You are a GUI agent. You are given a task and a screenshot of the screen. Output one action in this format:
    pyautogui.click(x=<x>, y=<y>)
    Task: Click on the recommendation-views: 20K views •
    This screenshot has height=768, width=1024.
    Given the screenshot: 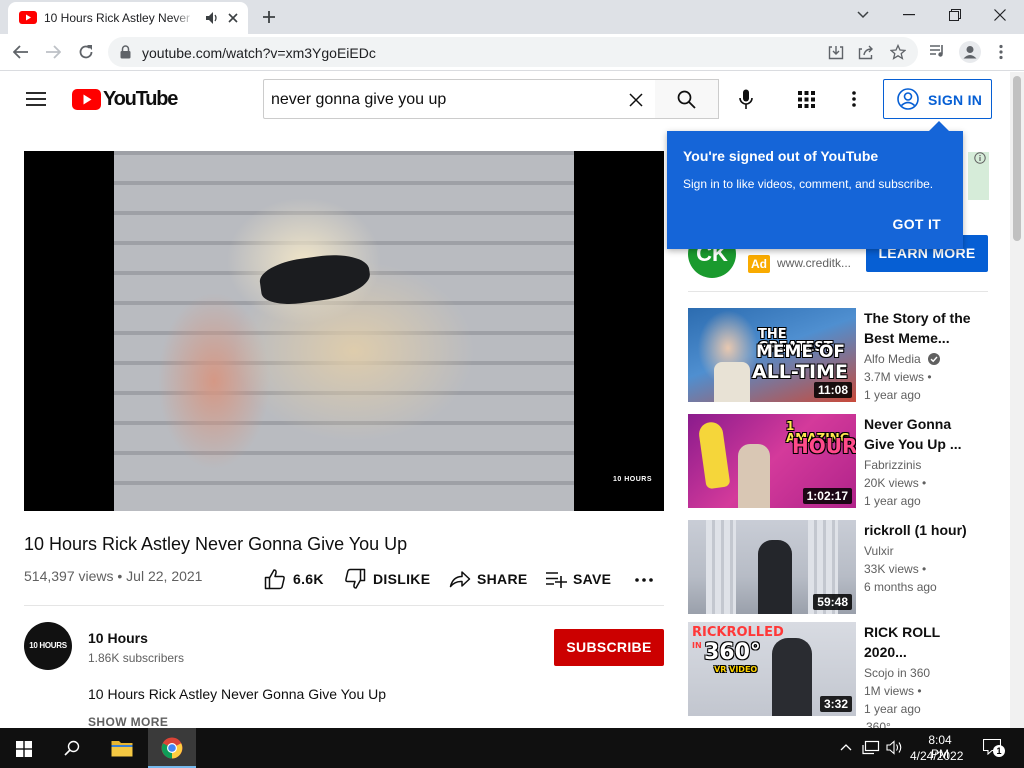 What is the action you would take?
    pyautogui.click(x=895, y=483)
    